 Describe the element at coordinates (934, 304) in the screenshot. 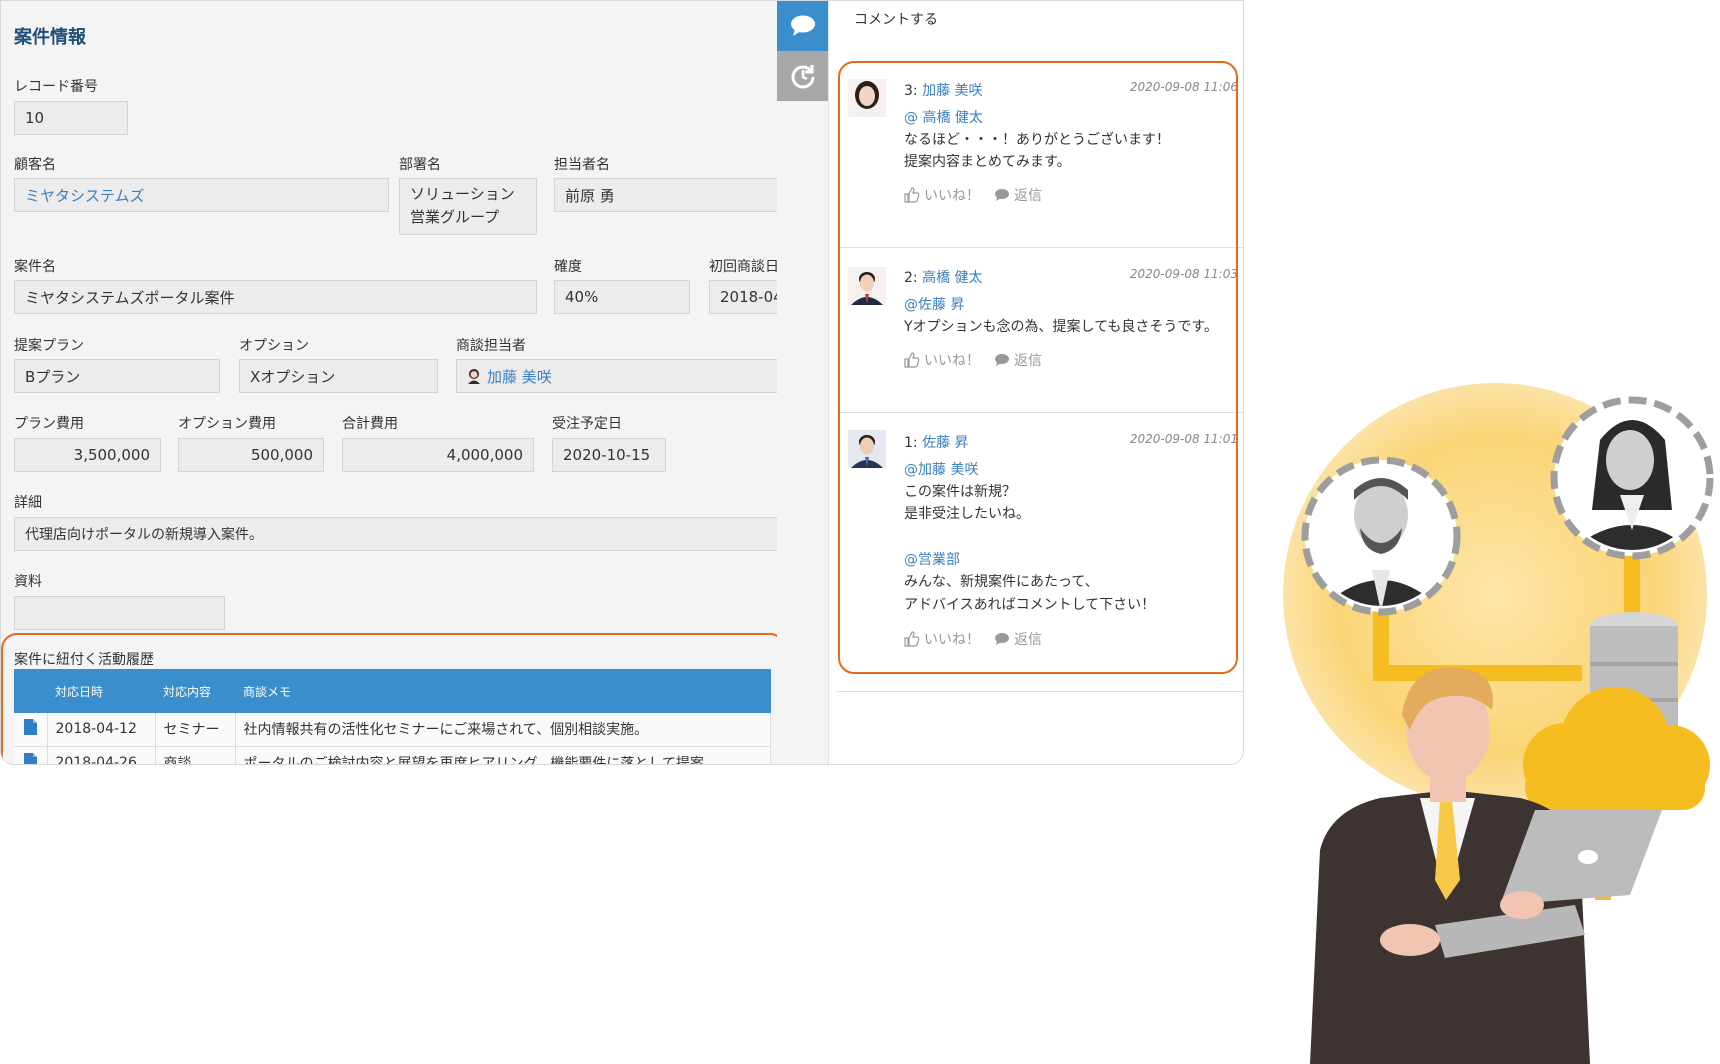

I see `comment-mention: @佐藤 昇` at that location.